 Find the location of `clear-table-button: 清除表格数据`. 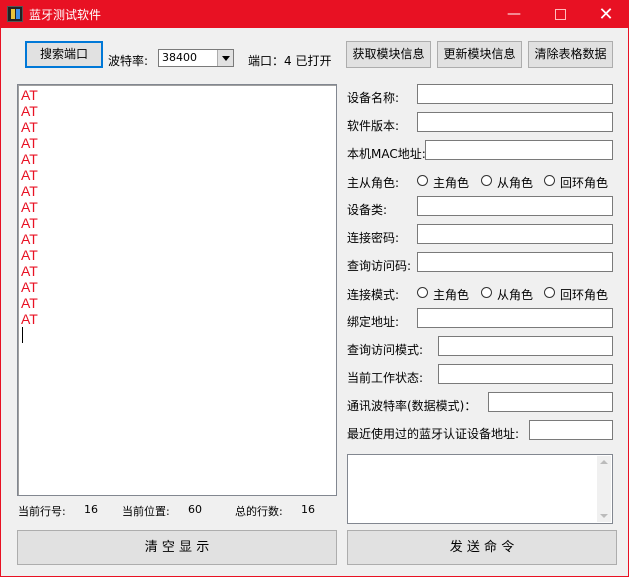

clear-table-button: 清除表格数据 is located at coordinates (570, 54).